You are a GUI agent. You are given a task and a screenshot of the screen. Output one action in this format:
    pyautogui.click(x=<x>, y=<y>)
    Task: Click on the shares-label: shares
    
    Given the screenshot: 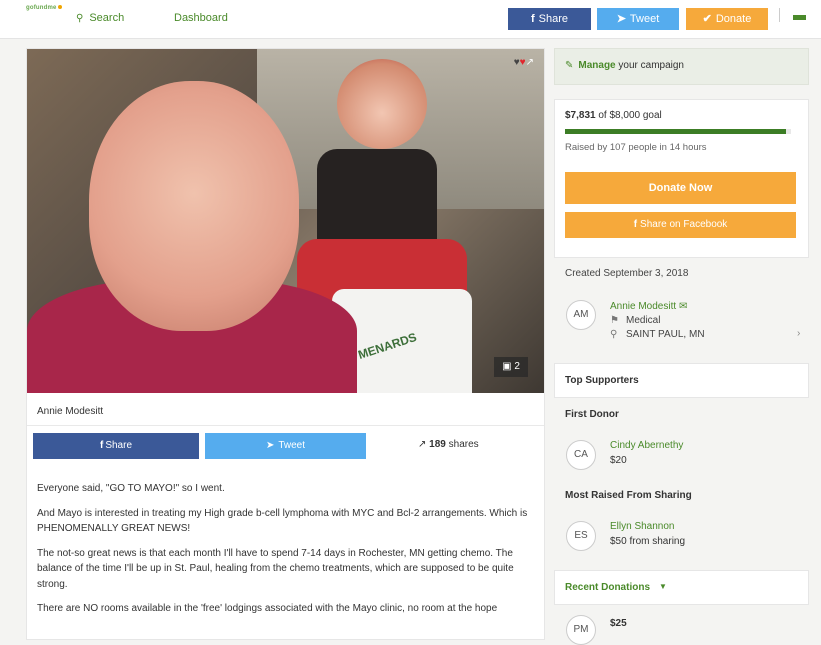 What is the action you would take?
    pyautogui.click(x=463, y=444)
    